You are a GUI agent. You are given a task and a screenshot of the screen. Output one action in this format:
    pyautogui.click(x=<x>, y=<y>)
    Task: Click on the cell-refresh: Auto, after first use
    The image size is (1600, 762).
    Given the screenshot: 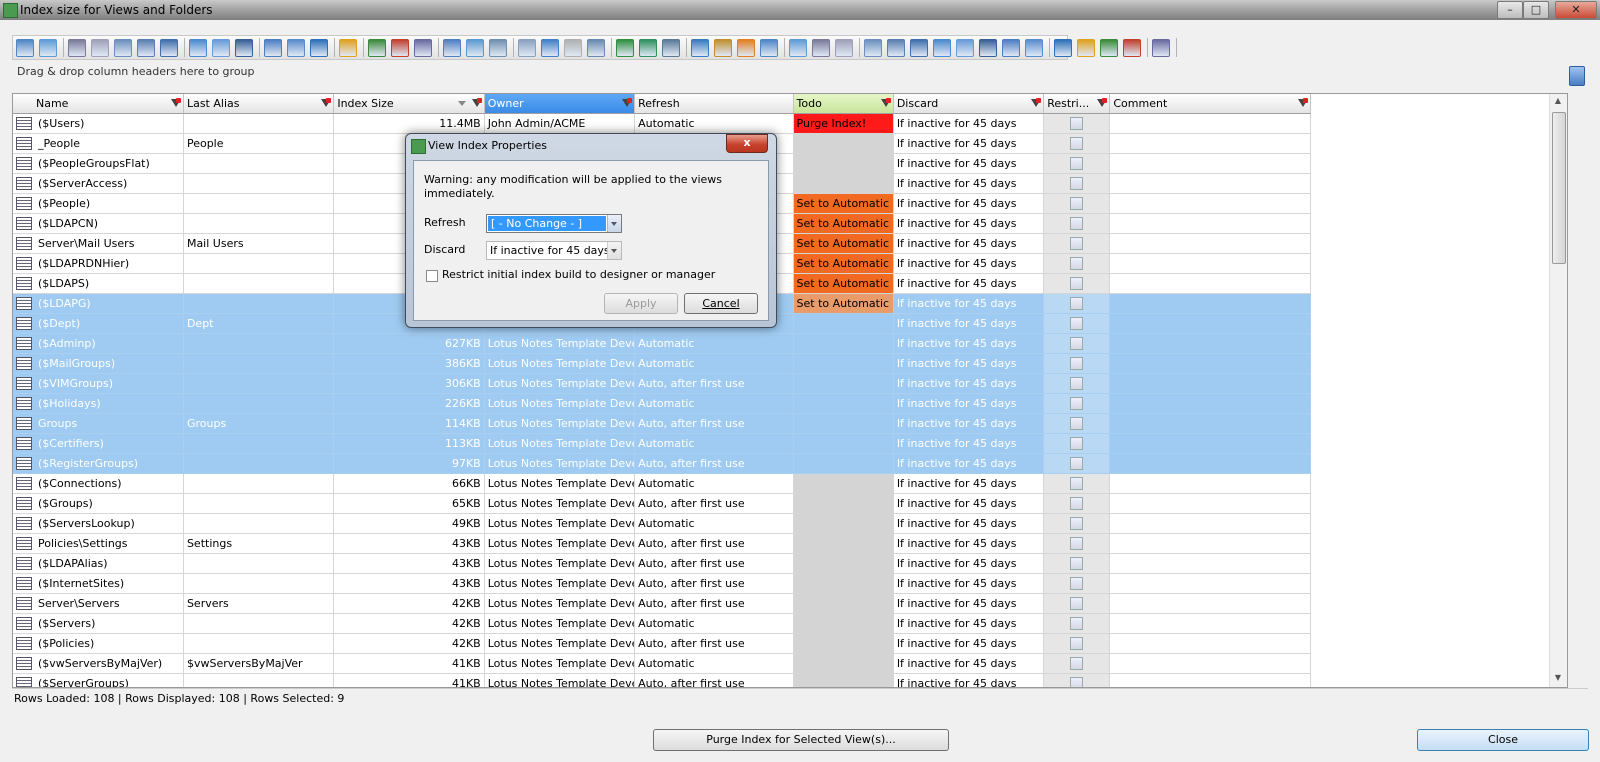 What is the action you would take?
    pyautogui.click(x=714, y=583)
    